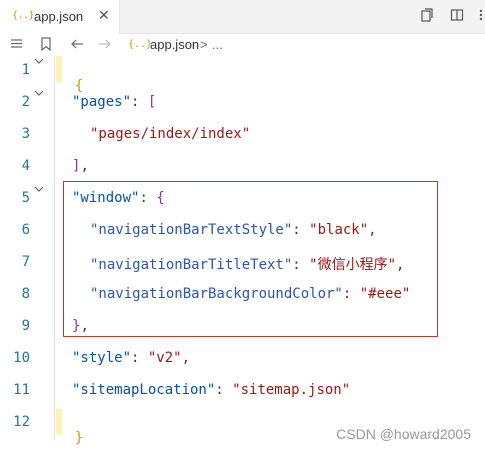  What do you see at coordinates (457, 17) in the screenshot?
I see `split-editor-icon` at bounding box center [457, 17].